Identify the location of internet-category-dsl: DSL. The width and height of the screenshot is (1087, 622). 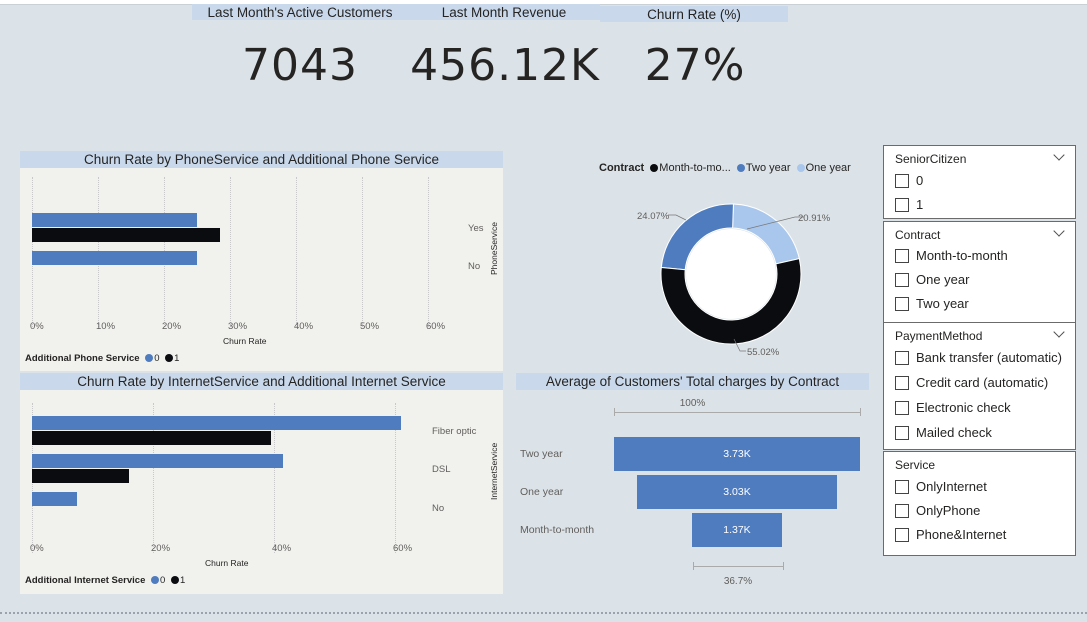
(441, 469).